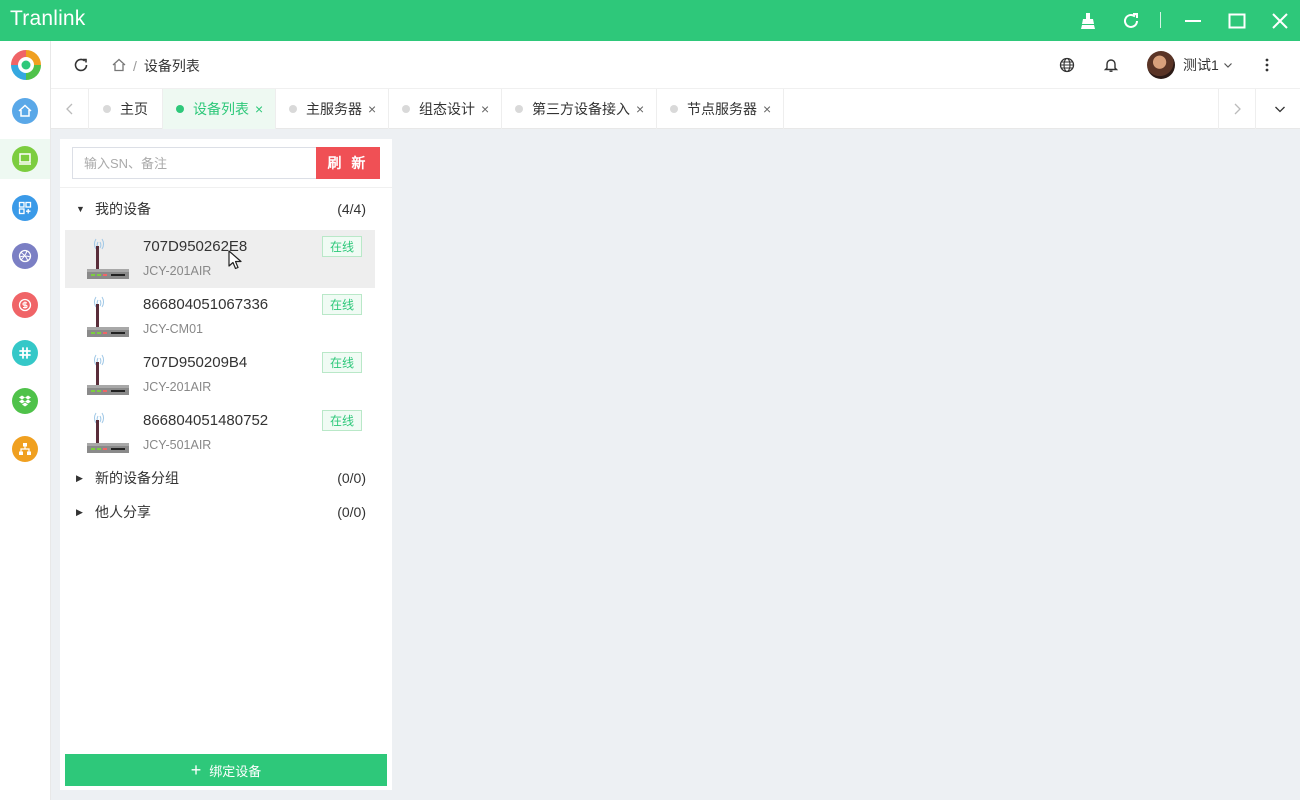 The height and width of the screenshot is (800, 1300). What do you see at coordinates (26, 65) in the screenshot?
I see `app-logo` at bounding box center [26, 65].